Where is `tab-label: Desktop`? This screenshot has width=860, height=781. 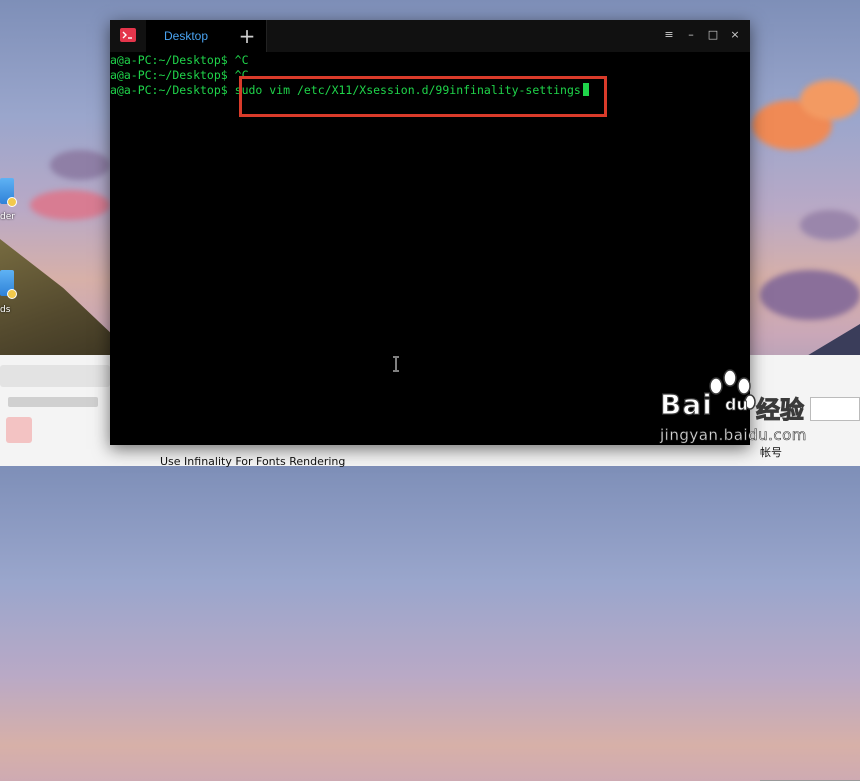 tab-label: Desktop is located at coordinates (186, 36).